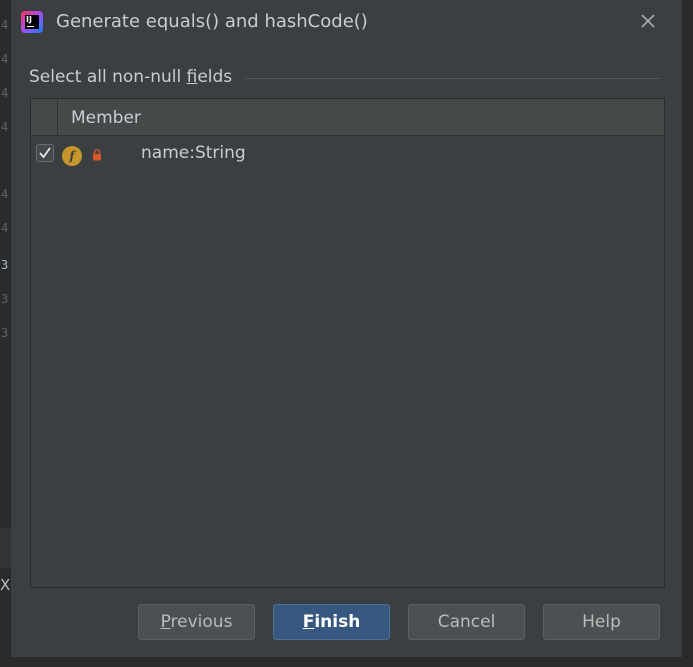  What do you see at coordinates (688, 333) in the screenshot?
I see `editor-right-edge` at bounding box center [688, 333].